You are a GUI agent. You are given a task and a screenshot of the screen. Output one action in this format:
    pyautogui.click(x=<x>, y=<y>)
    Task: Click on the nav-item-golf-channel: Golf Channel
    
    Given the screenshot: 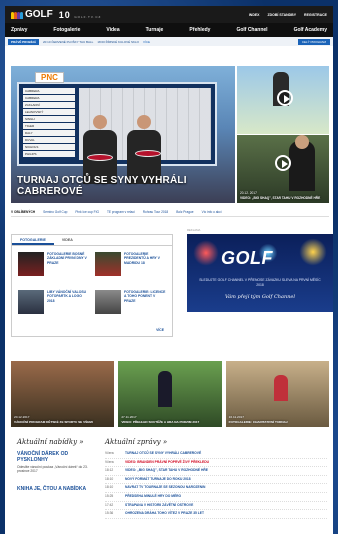 What is the action you would take?
    pyautogui.click(x=251, y=30)
    